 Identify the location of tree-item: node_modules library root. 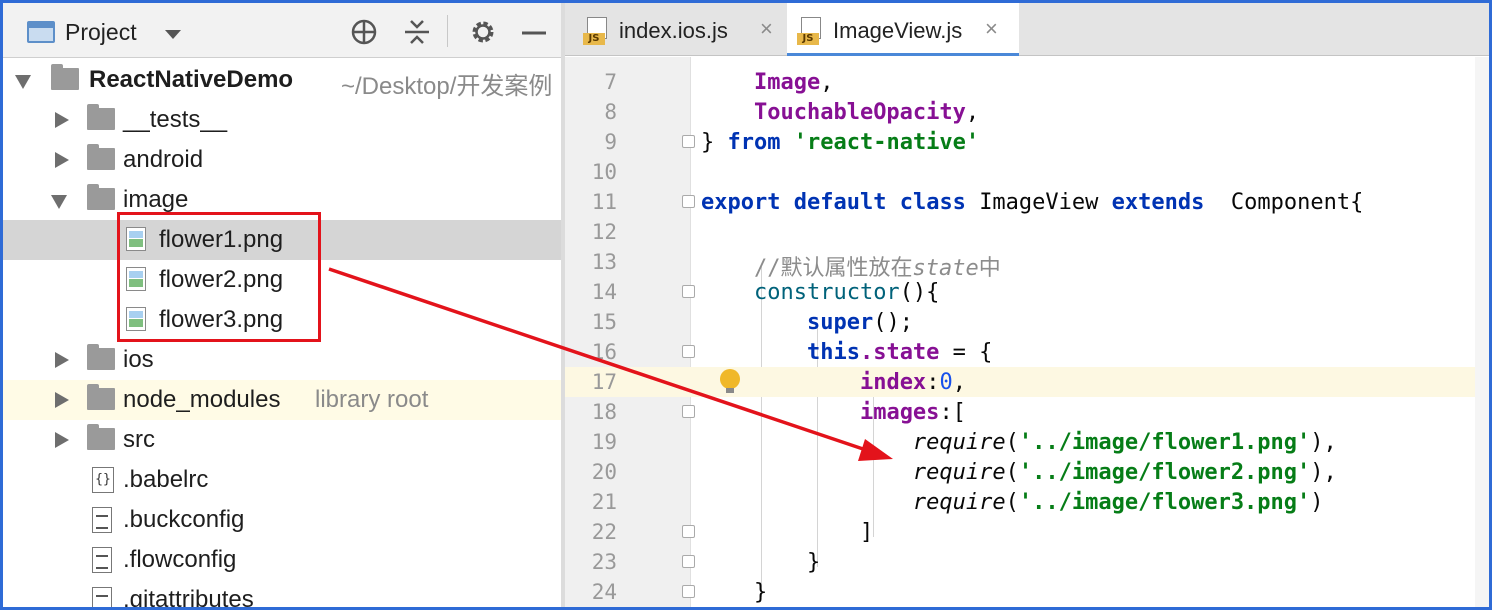
(282, 400).